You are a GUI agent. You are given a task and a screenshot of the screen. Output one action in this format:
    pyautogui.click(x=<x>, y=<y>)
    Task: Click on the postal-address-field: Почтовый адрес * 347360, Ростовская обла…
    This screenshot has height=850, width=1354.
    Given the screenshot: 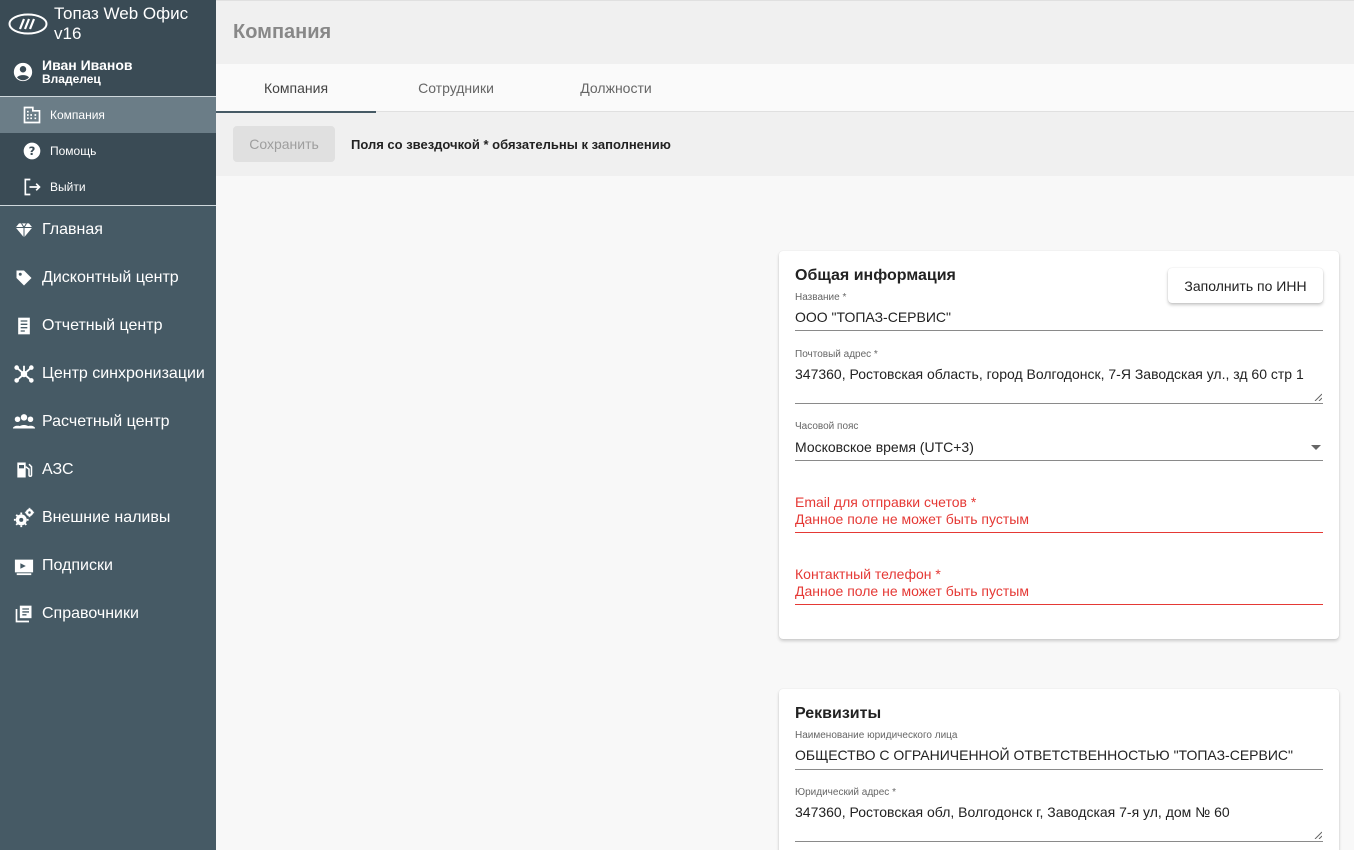 What is the action you would take?
    pyautogui.click(x=1059, y=375)
    